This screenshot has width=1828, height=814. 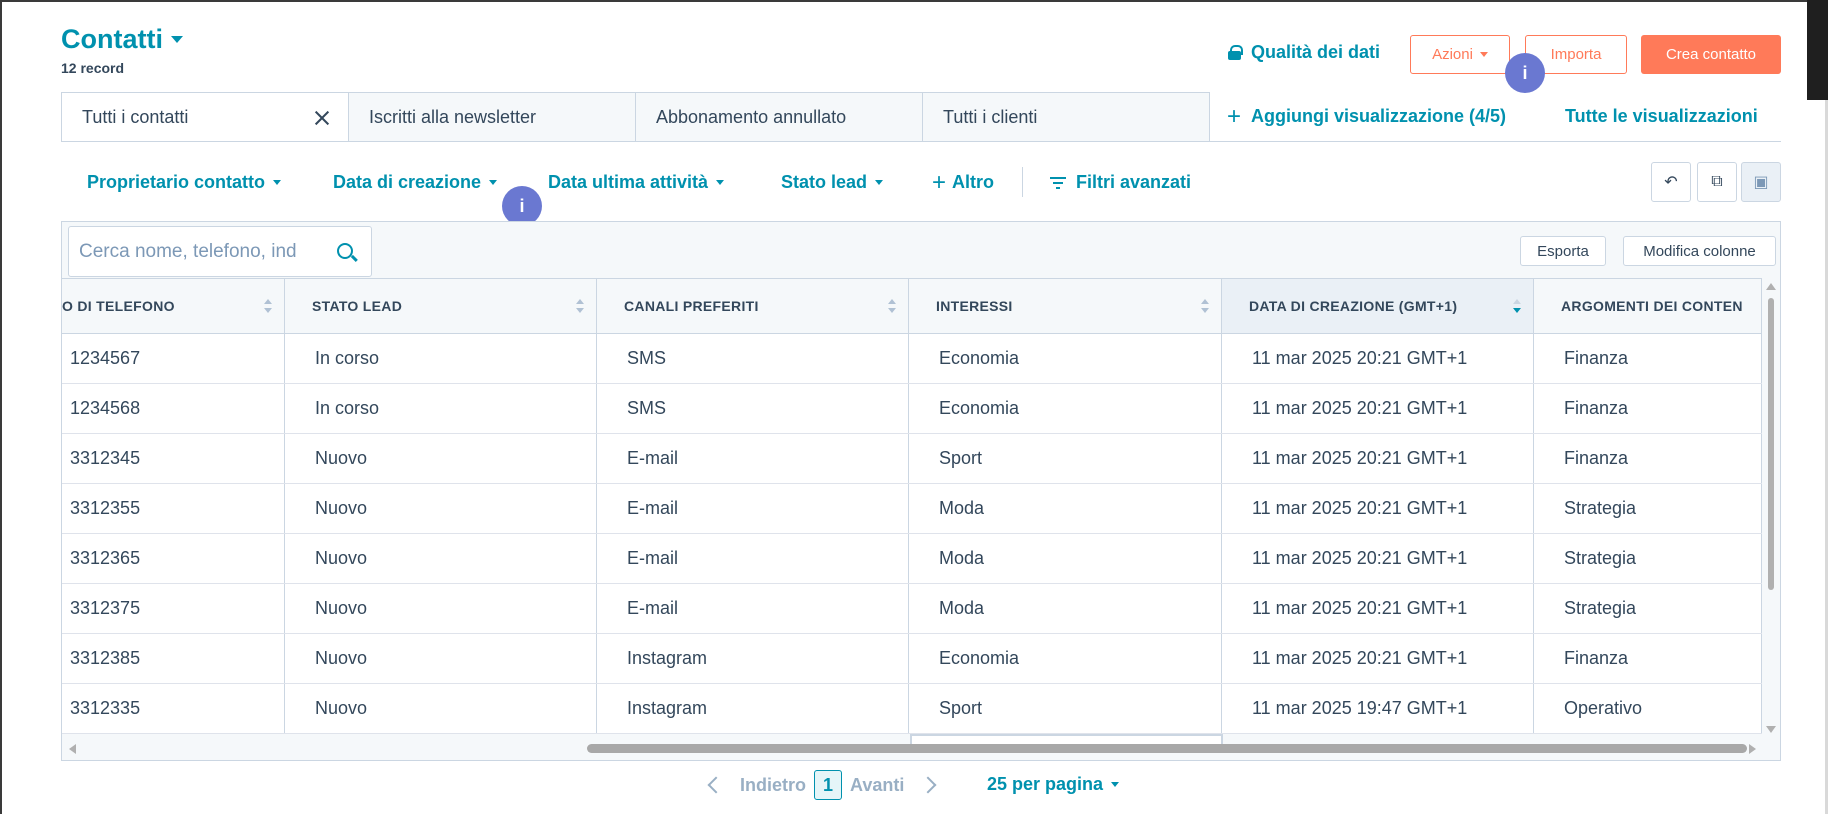 What do you see at coordinates (1066, 117) in the screenshot?
I see `tab-all-customers: Tutti i clienti` at bounding box center [1066, 117].